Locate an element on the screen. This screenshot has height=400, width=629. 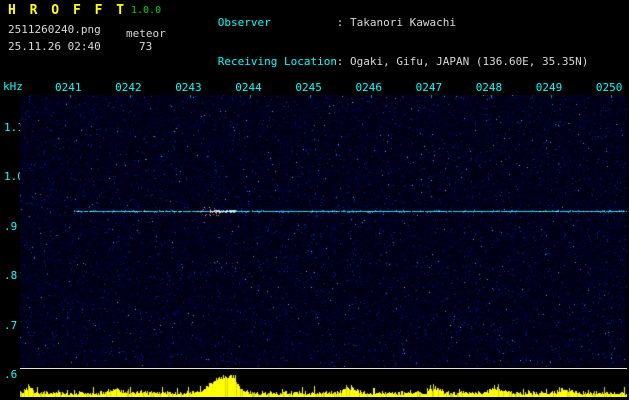
time-tick-label: 0243 is located at coordinates (188, 87).